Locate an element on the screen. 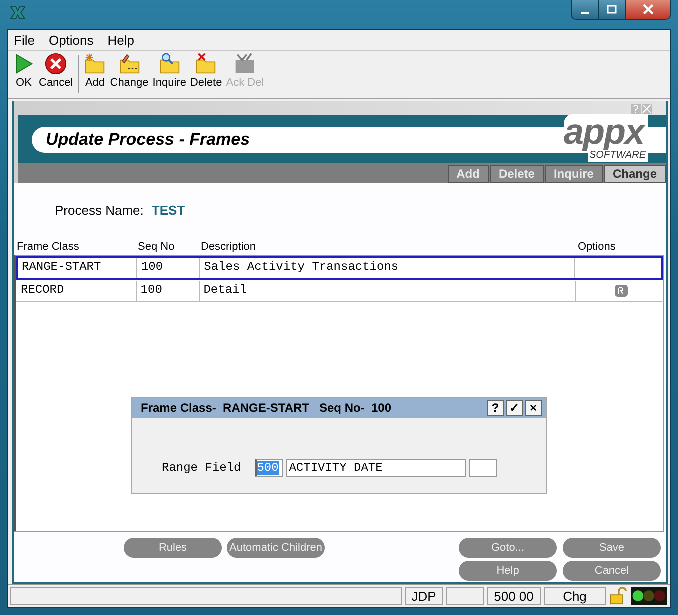  description-field: ACTIVITY DATE is located at coordinates (376, 468).